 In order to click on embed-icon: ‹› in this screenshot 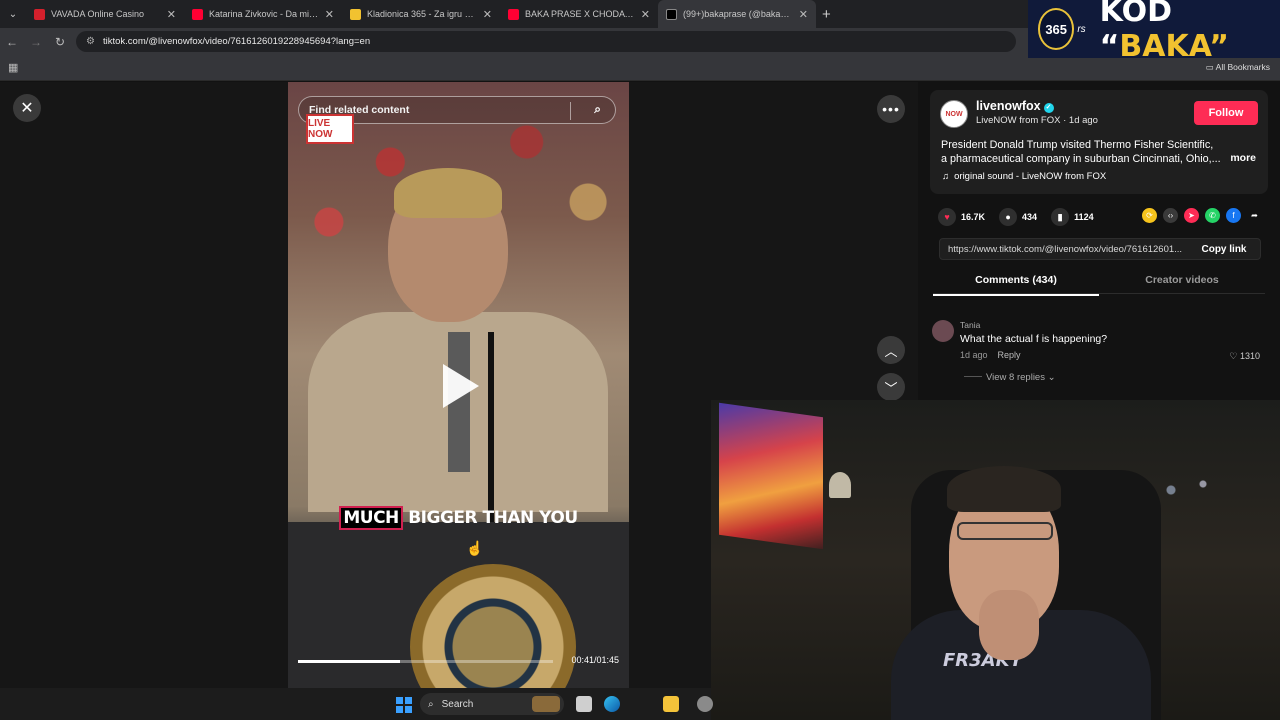, I will do `click(1170, 215)`.